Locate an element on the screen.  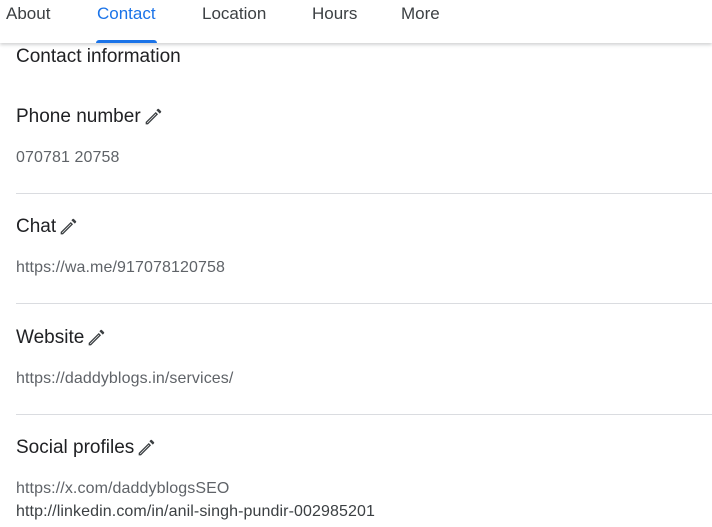
tab-hours: Hours is located at coordinates (334, 21).